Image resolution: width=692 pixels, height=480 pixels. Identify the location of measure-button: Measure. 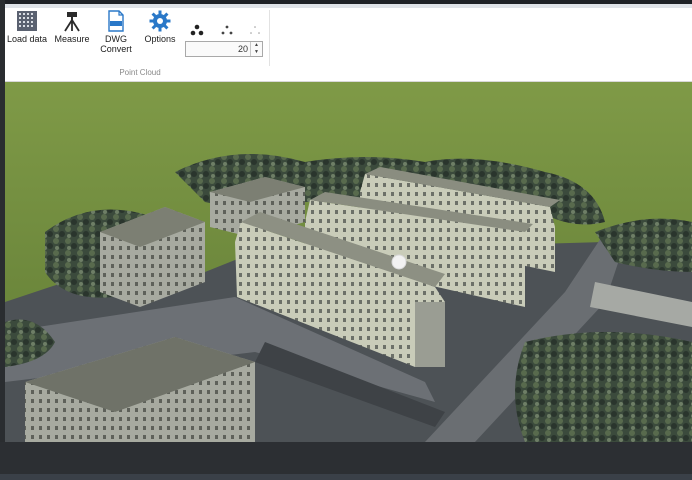
(72, 27).